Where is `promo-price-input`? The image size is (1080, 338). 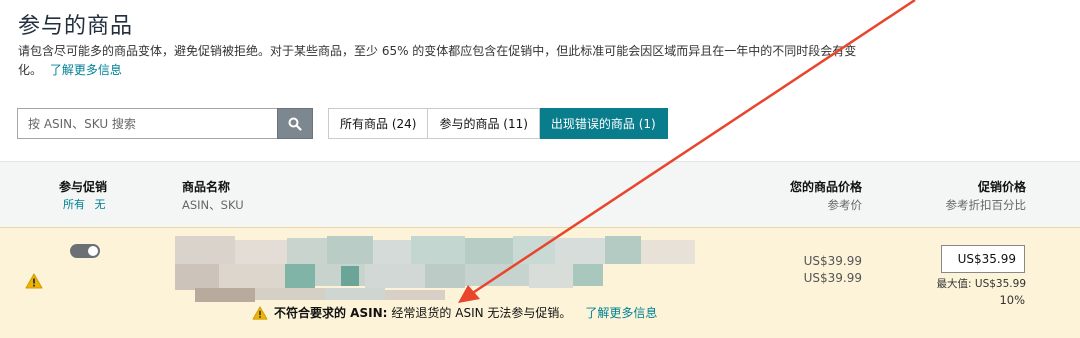
promo-price-input is located at coordinates (983, 259).